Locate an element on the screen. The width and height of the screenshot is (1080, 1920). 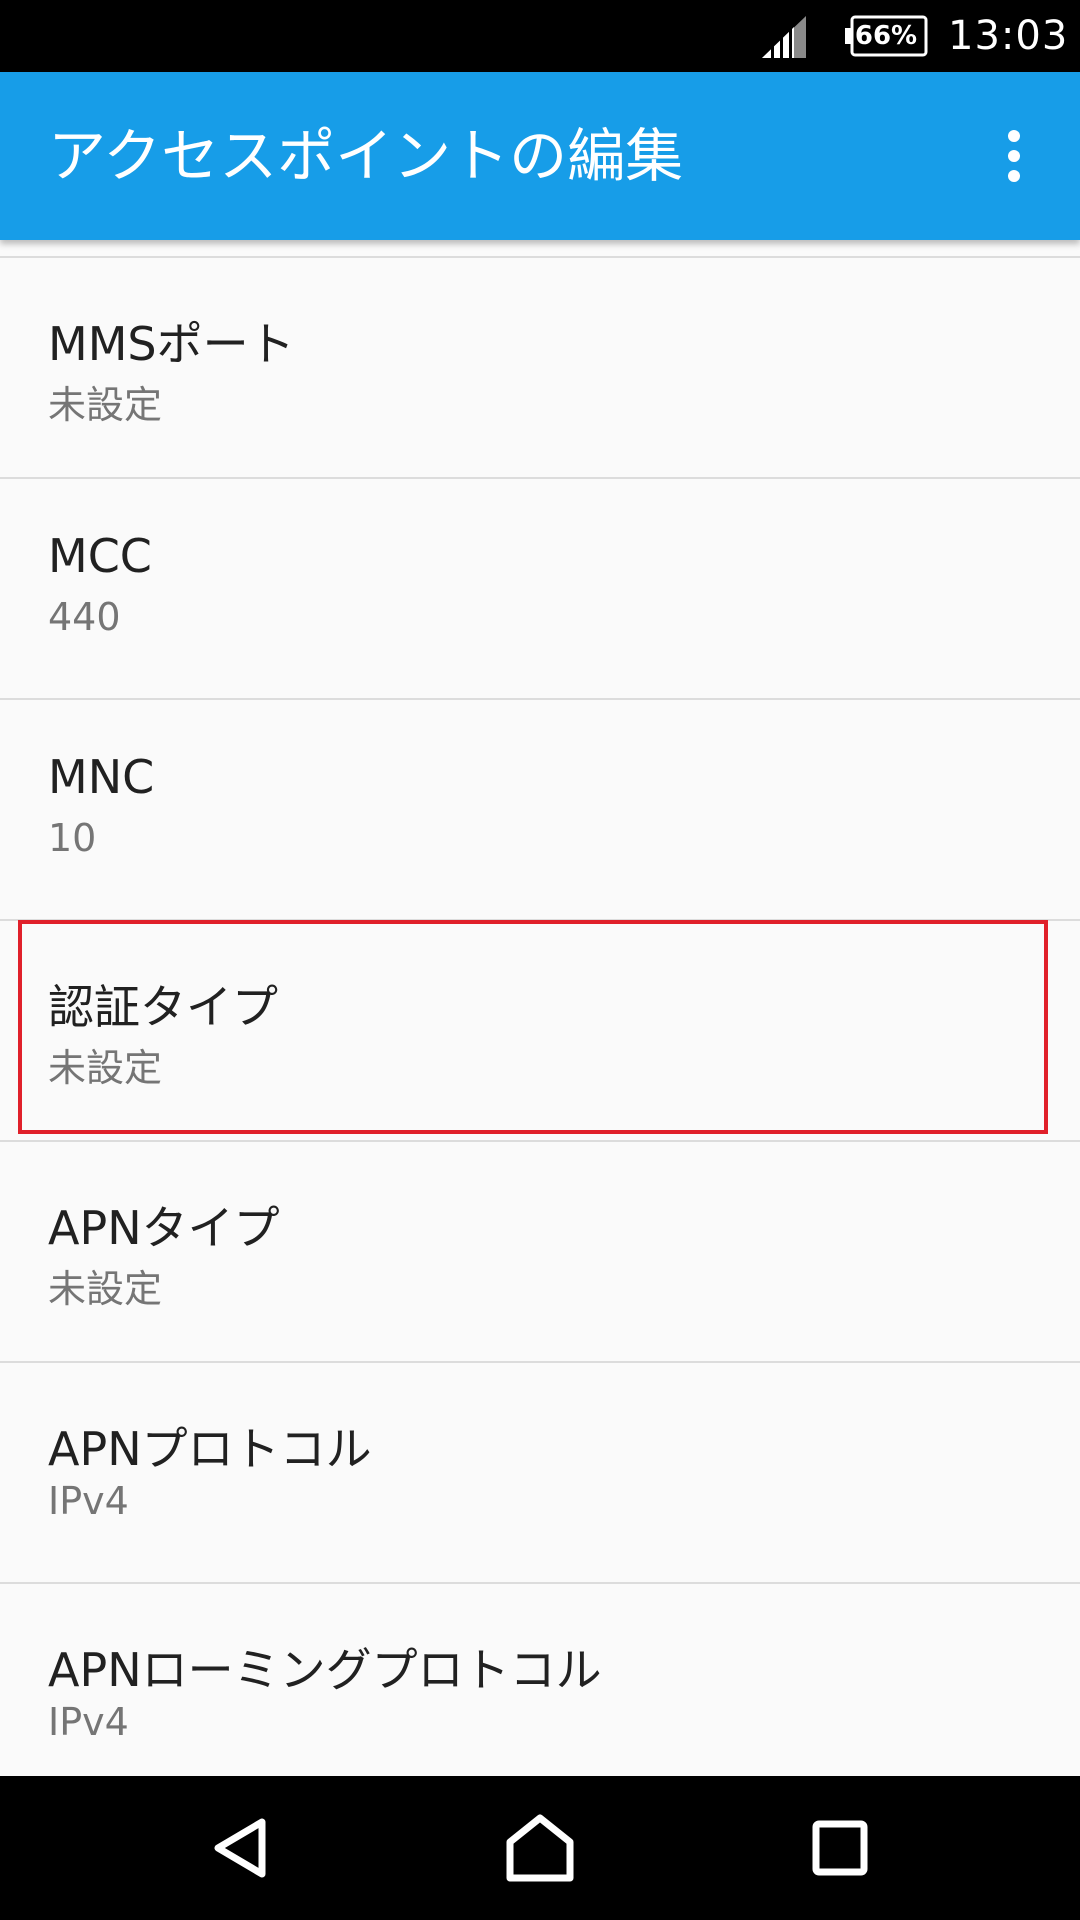
setting-value: 440 is located at coordinates (84, 617).